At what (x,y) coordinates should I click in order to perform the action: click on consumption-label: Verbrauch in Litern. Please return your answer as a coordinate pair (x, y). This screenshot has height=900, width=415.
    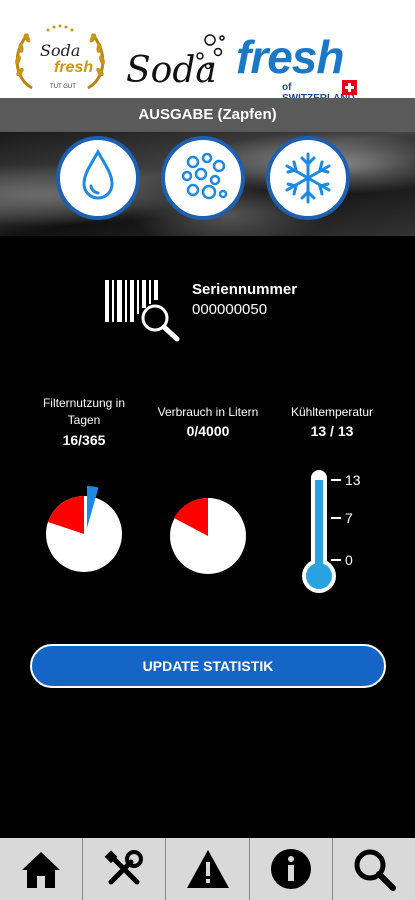
    Looking at the image, I should click on (208, 412).